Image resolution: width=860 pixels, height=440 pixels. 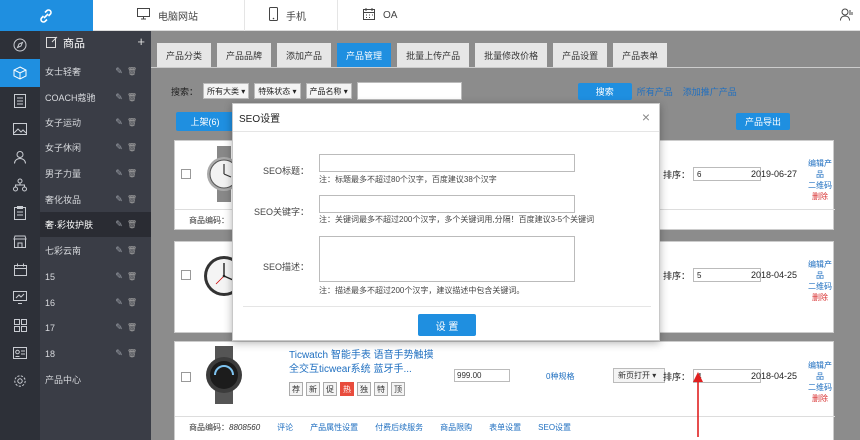 I want to click on category-select: 所有大类 ▾, so click(x=226, y=91).